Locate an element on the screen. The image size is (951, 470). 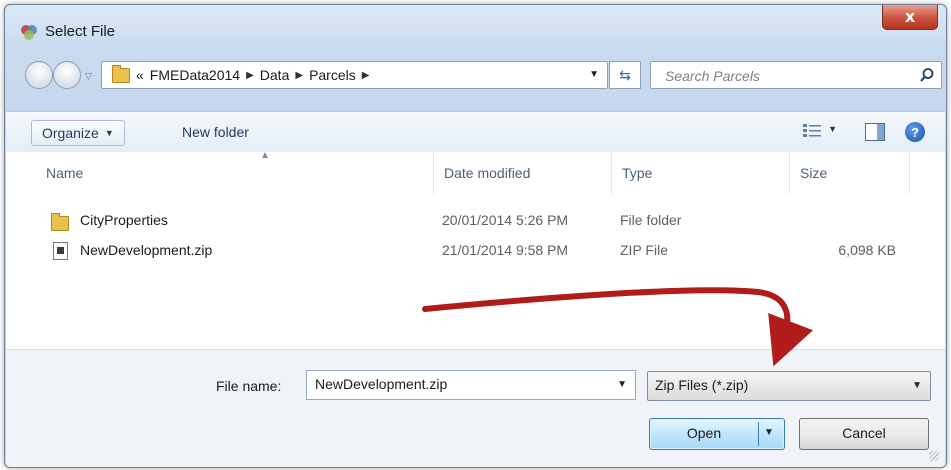
navigation-row: ▽ « FMEData2014 ▶ Data ▶ Parcels ▶ ▼ ⇆ is located at coordinates (475, 77).